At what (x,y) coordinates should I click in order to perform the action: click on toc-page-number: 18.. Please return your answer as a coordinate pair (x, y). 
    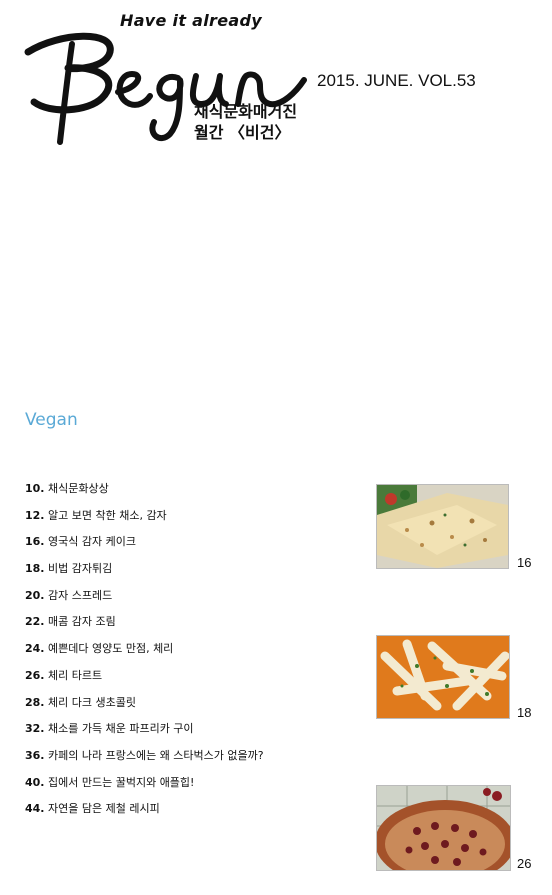
    Looking at the image, I should click on (35, 569).